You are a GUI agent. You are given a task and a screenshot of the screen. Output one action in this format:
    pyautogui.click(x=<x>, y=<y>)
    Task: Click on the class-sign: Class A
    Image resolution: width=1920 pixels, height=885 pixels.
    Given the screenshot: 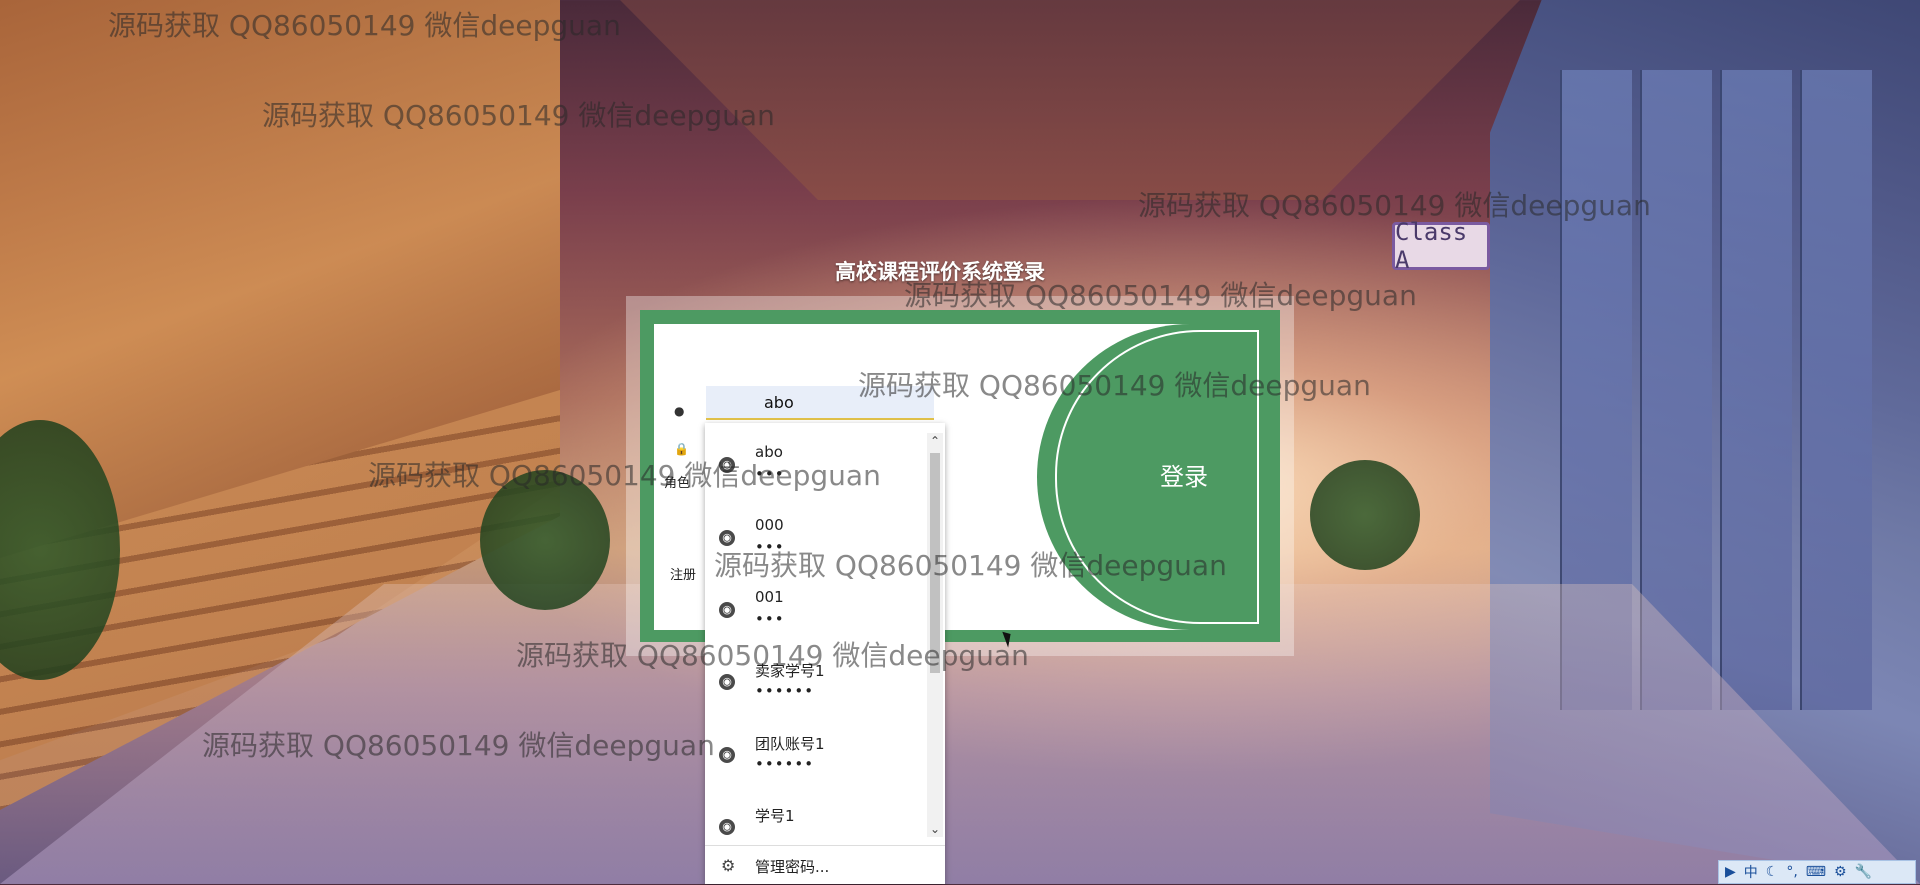 What is the action you would take?
    pyautogui.click(x=1441, y=246)
    